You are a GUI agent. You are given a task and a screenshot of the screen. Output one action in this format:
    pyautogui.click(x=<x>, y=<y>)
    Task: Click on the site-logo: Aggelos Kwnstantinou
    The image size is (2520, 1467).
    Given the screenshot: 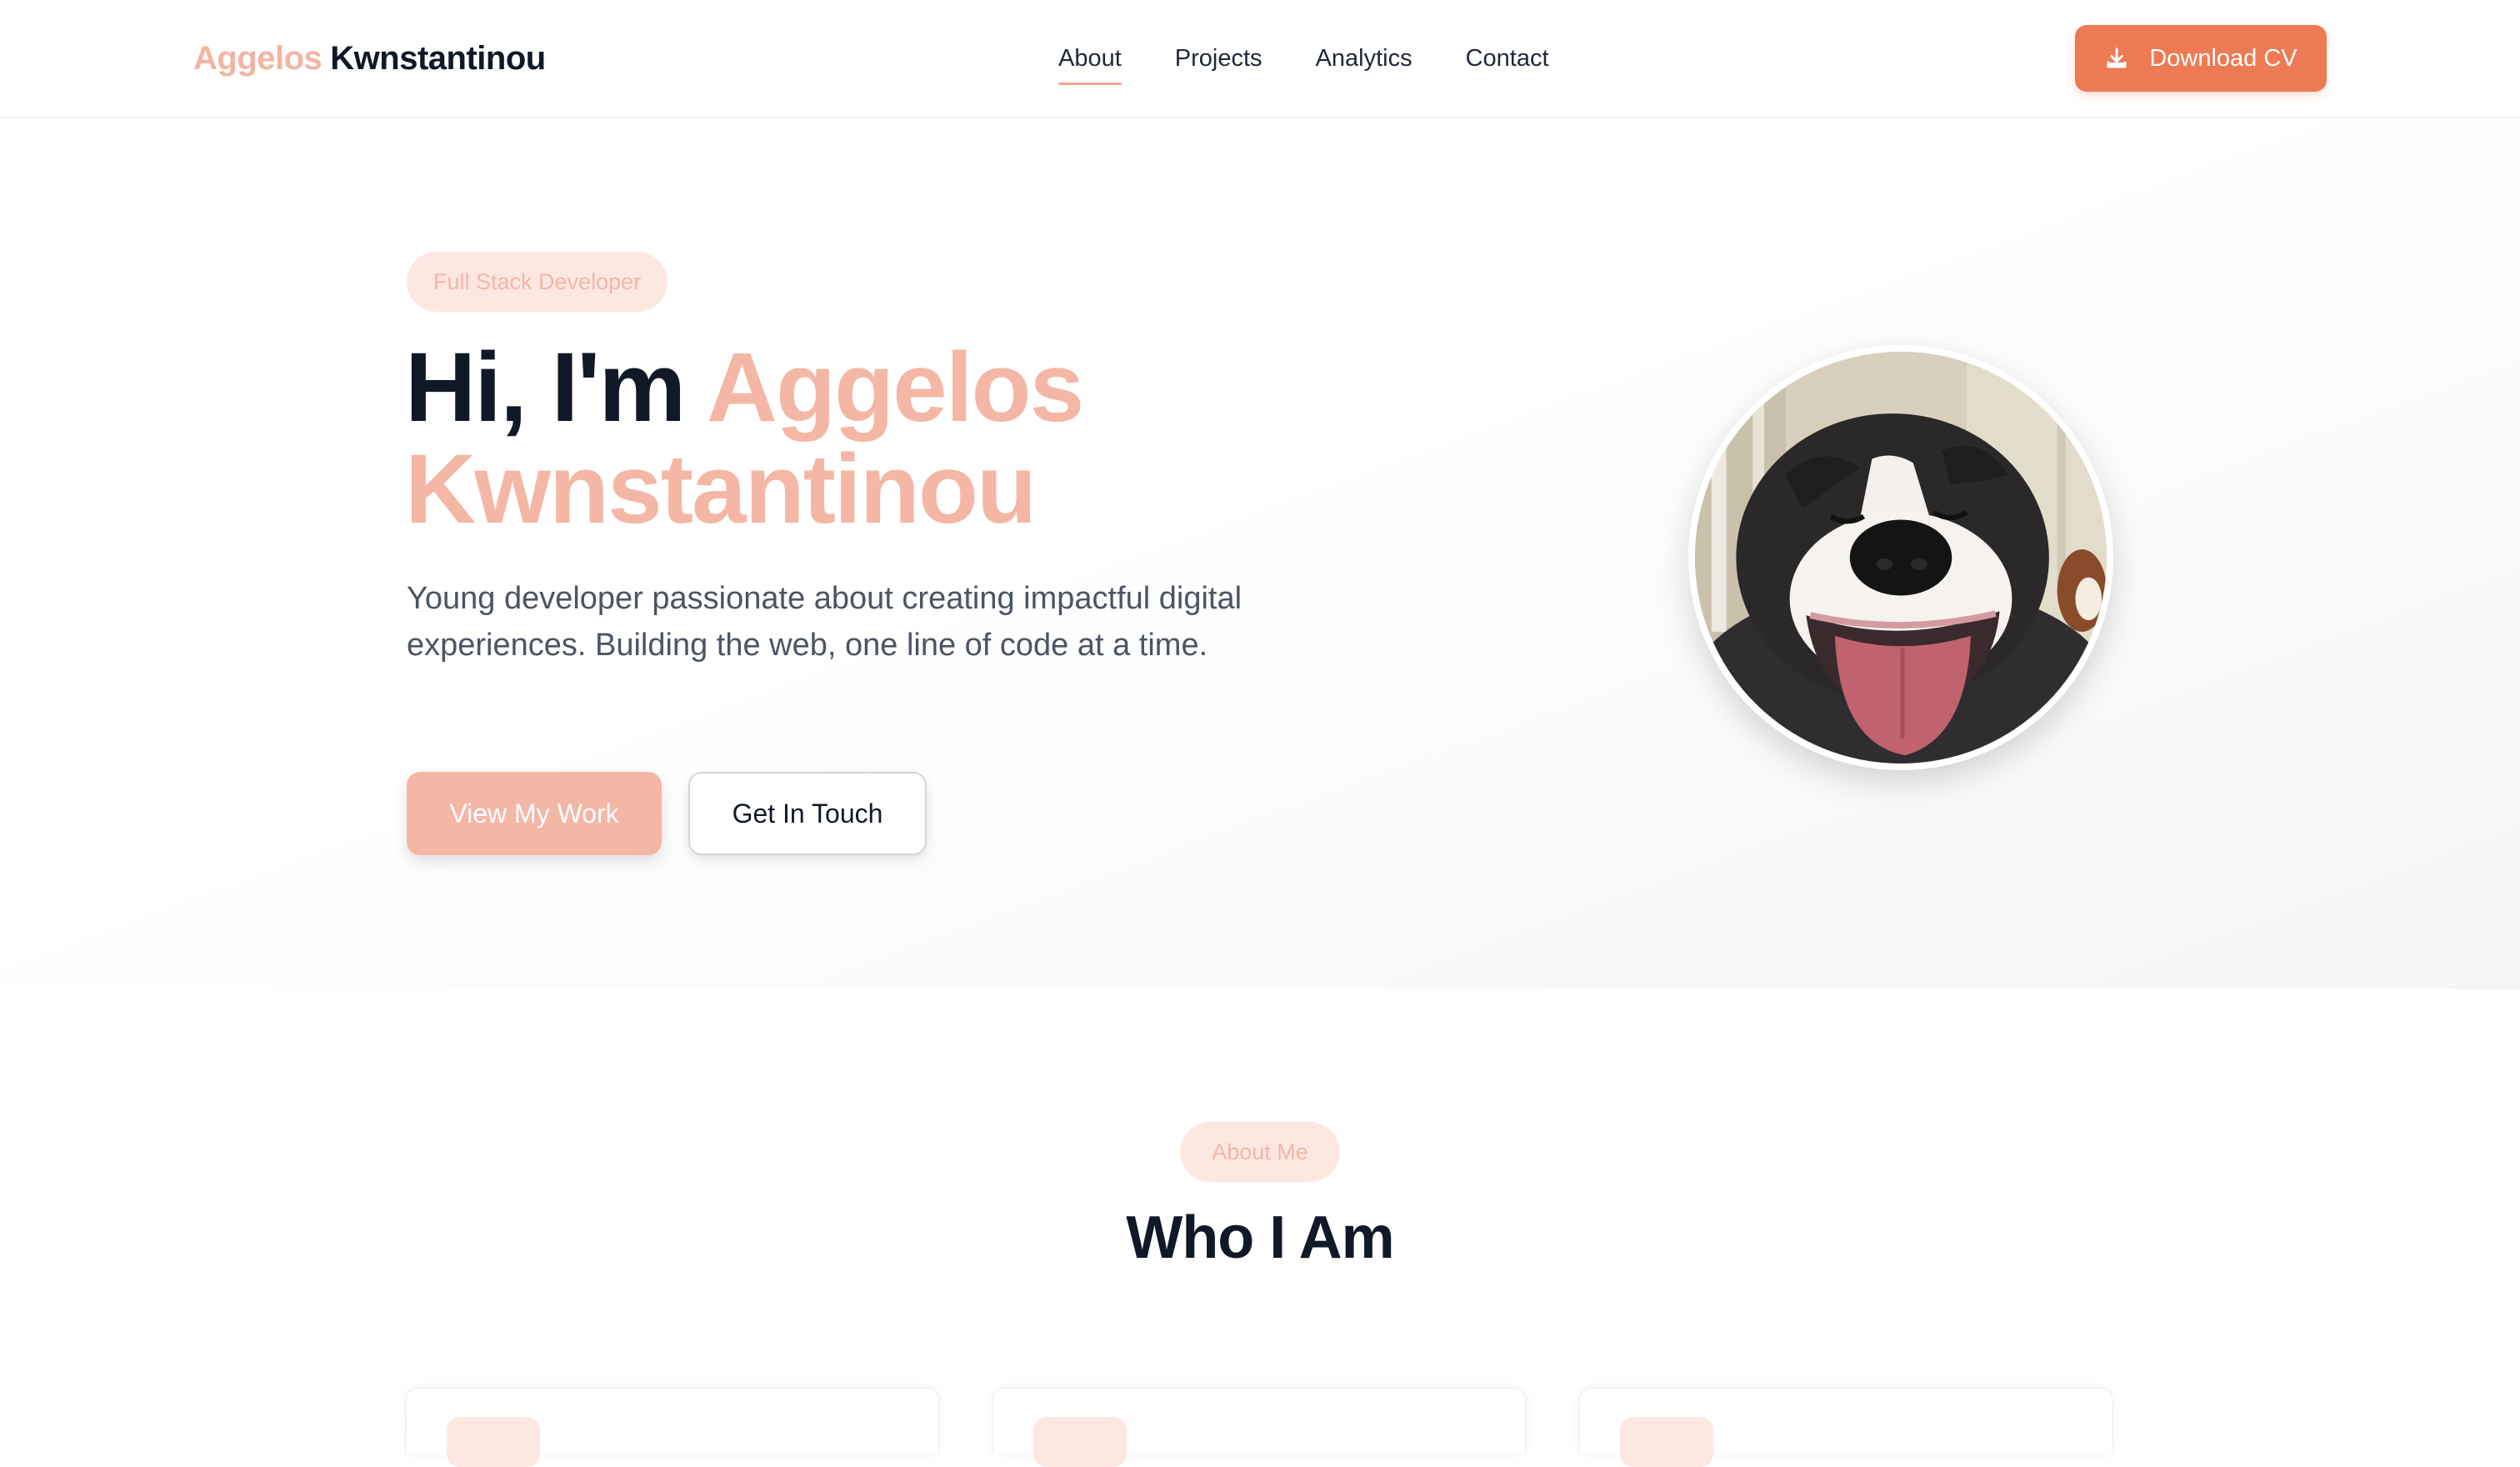 What is the action you would take?
    pyautogui.click(x=369, y=58)
    